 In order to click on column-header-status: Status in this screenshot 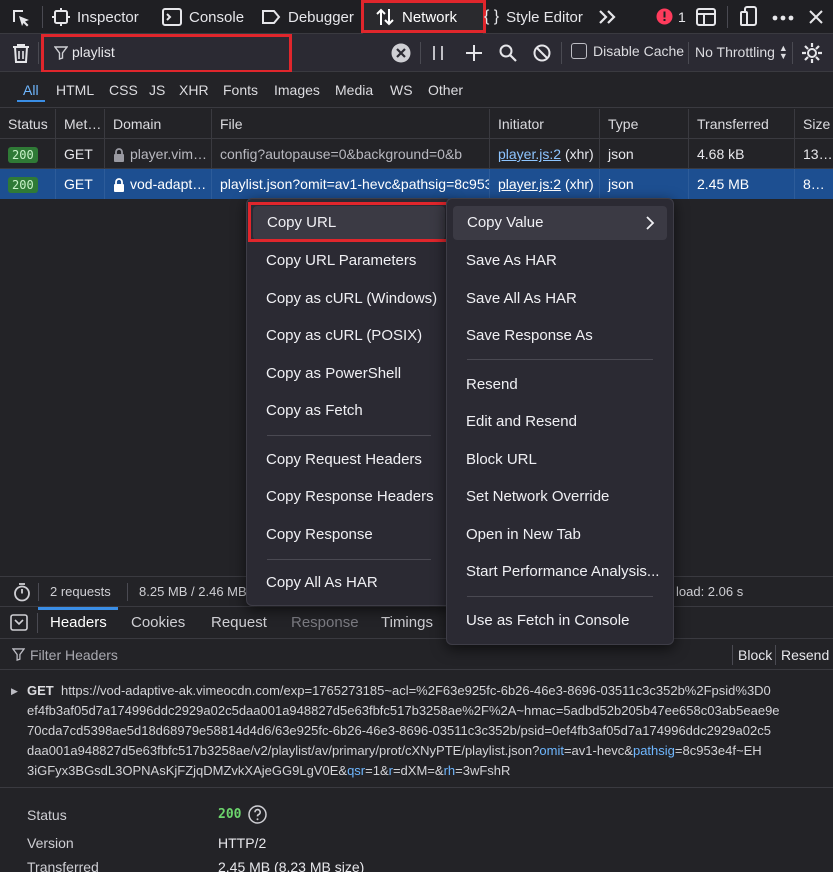, I will do `click(28, 124)`.